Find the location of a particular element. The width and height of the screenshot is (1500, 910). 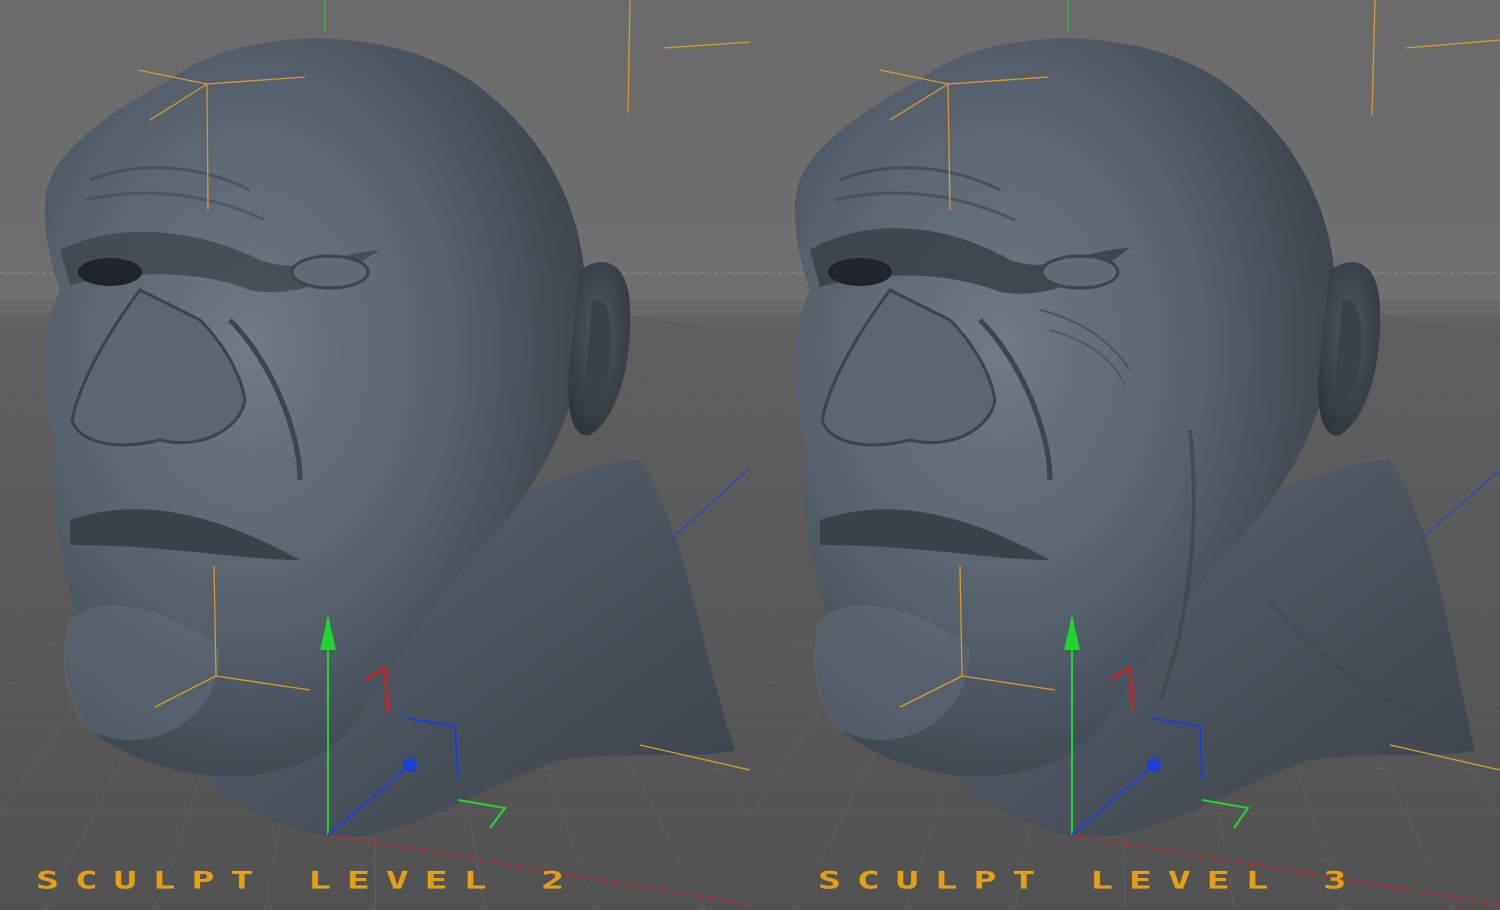

viewport-title: SCULPT LEVEL 3 is located at coordinates (1090, 880).